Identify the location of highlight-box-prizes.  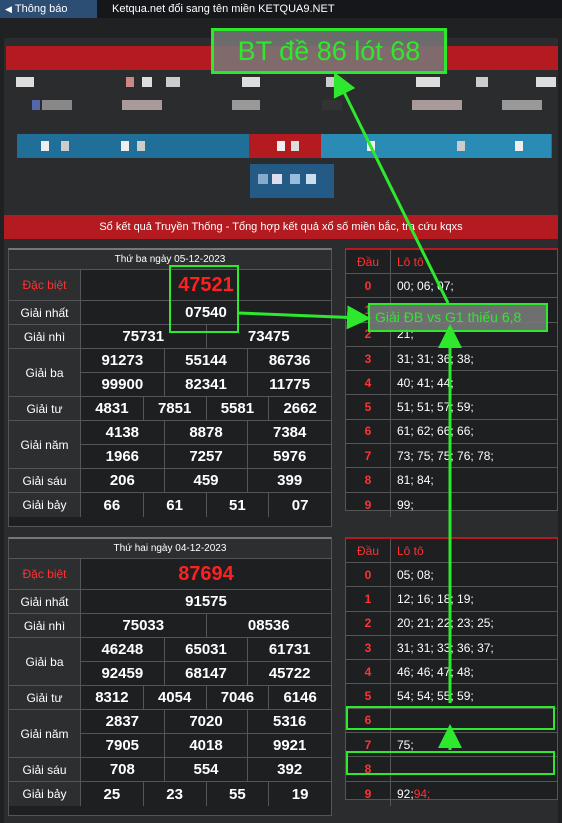
(204, 299).